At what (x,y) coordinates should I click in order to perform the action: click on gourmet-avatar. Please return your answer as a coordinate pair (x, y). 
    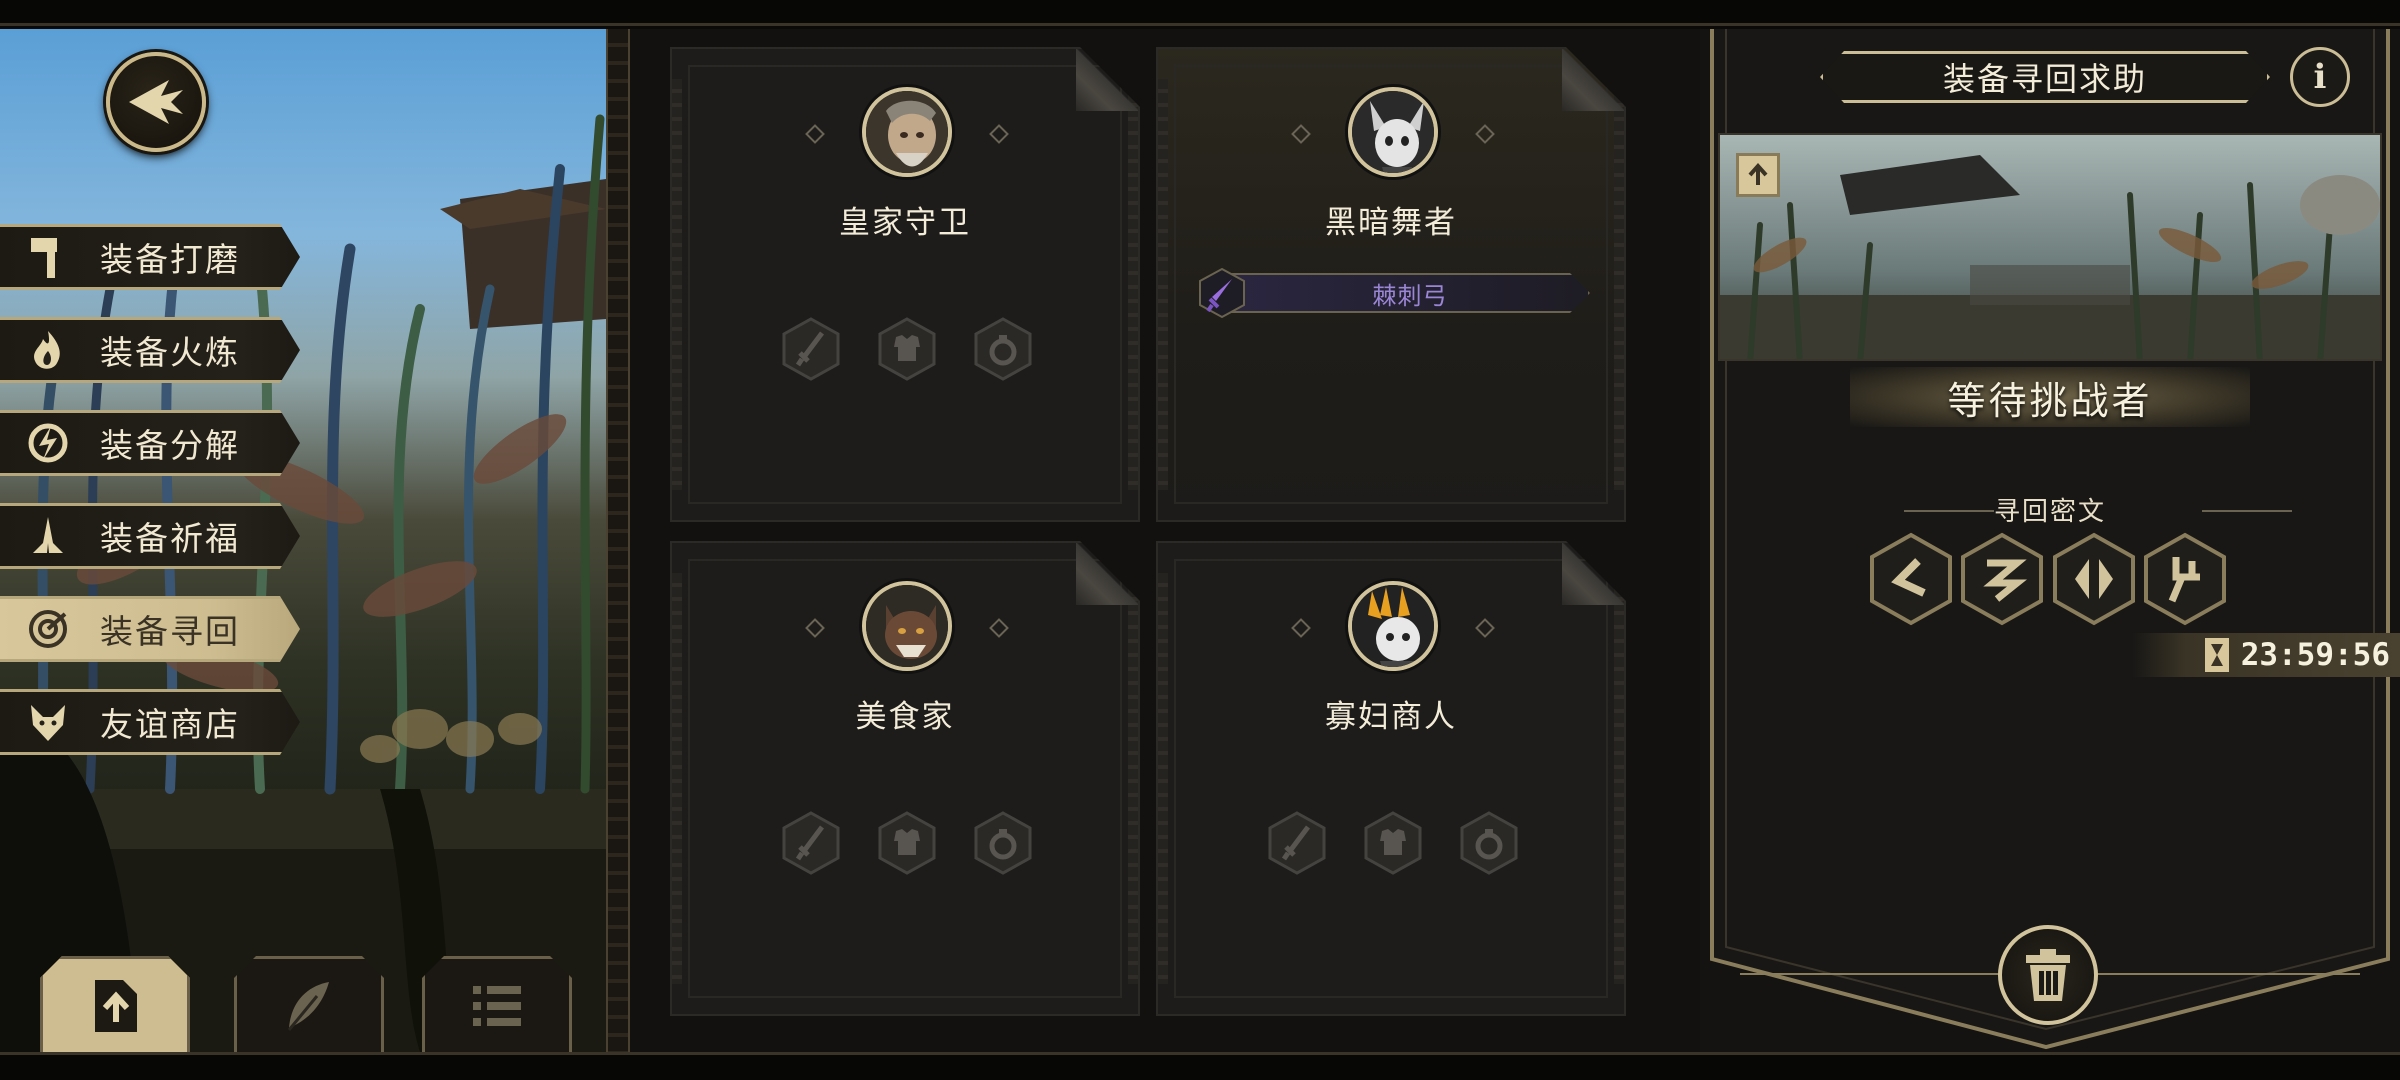
    Looking at the image, I should click on (907, 626).